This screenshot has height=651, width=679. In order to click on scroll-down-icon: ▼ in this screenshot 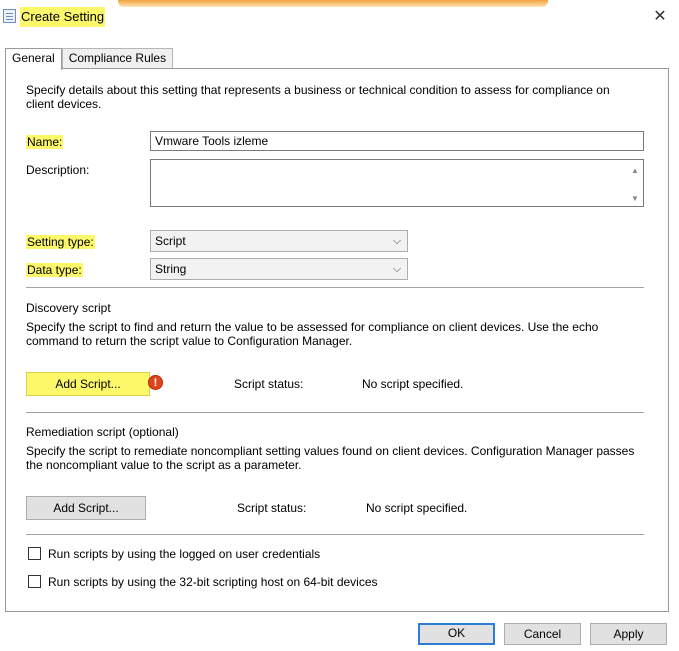, I will do `click(635, 199)`.